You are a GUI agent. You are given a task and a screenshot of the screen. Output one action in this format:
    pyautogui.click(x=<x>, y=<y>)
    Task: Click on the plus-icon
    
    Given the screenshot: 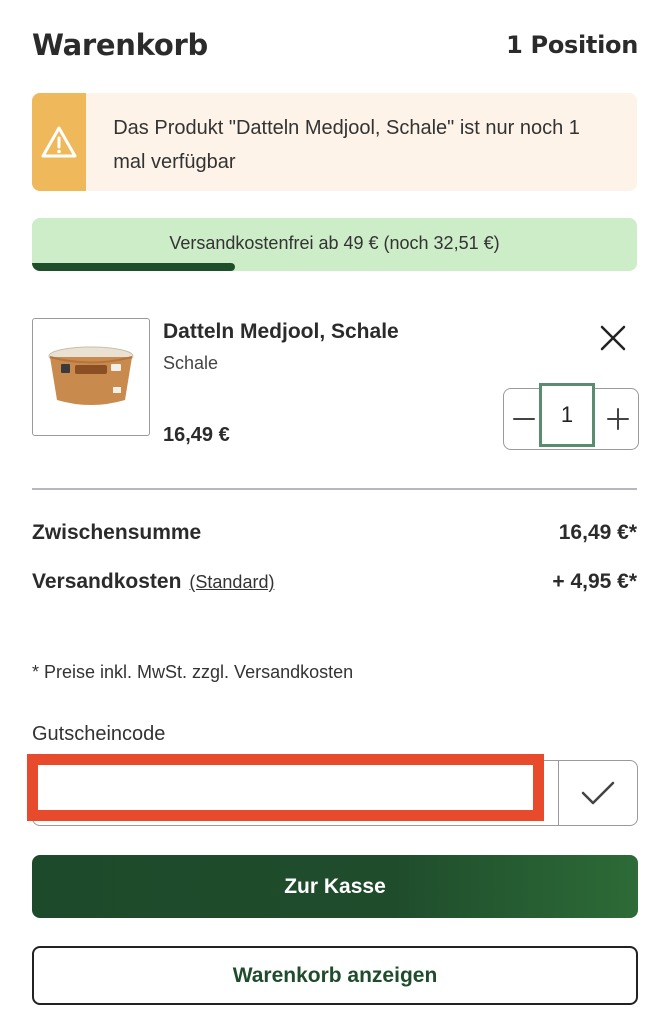 What is the action you would take?
    pyautogui.click(x=618, y=419)
    